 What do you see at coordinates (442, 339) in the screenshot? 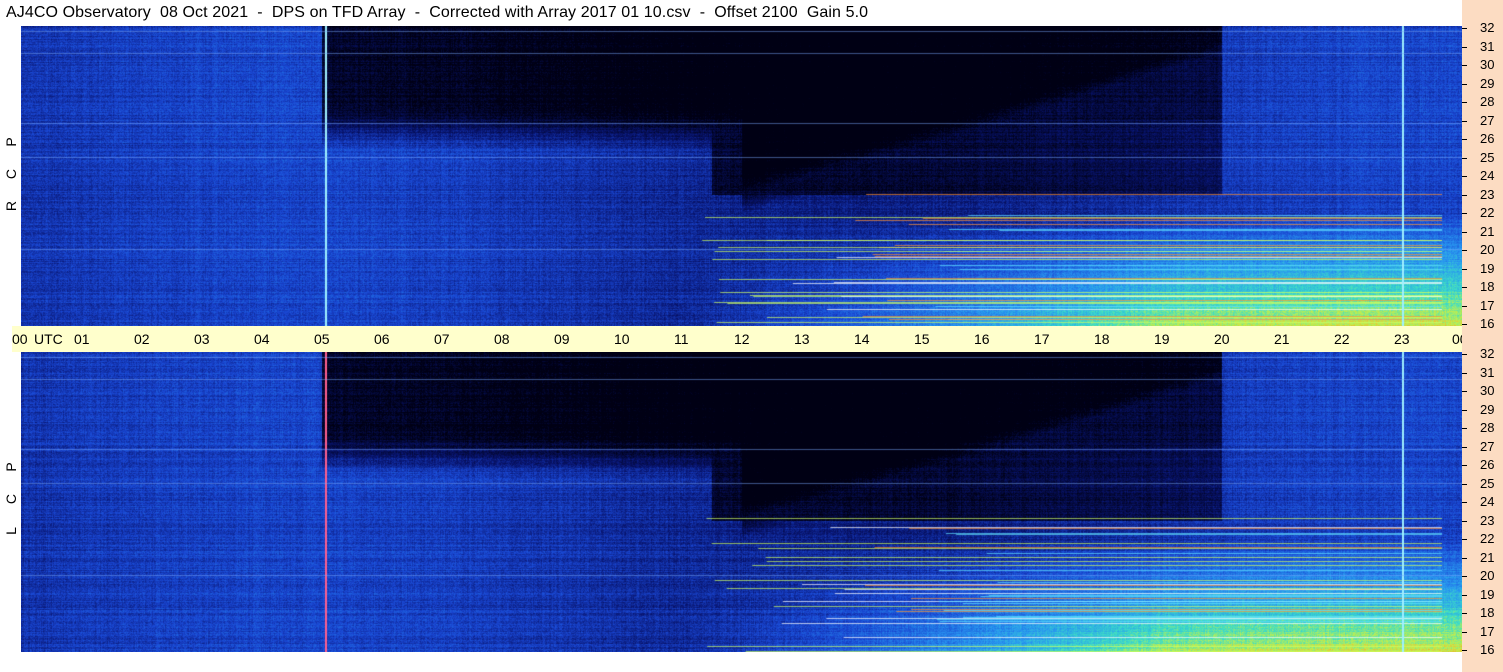
I see `time-tick-label: 07` at bounding box center [442, 339].